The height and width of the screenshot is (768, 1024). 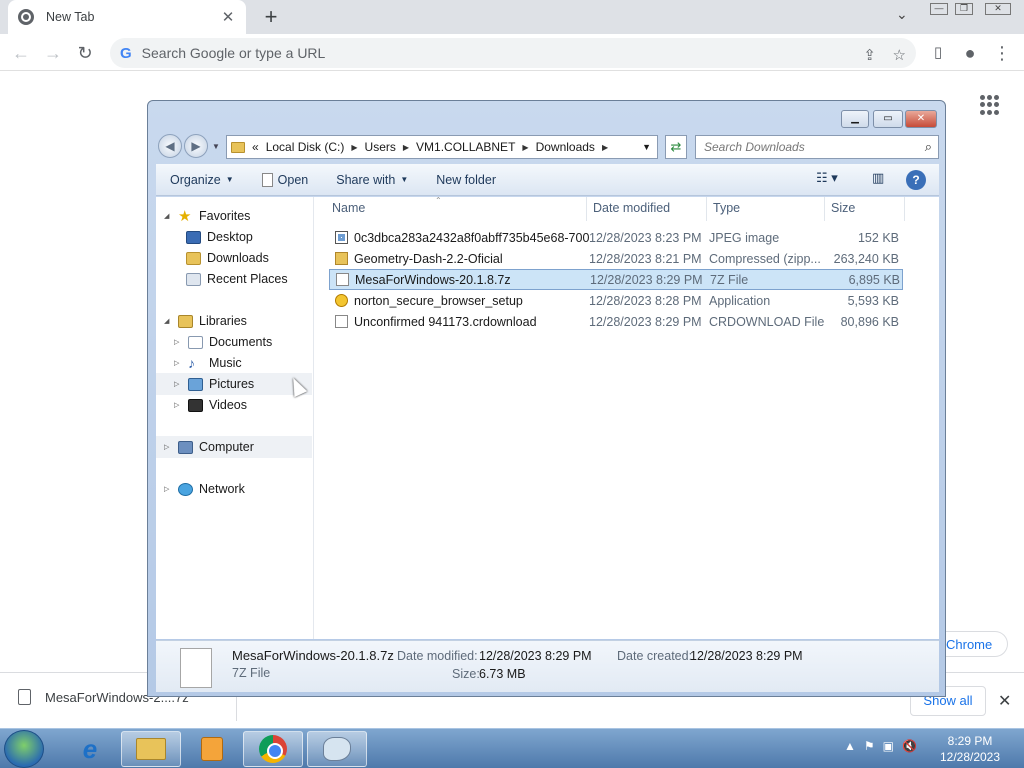 I want to click on back-icon: ←, so click(x=21, y=53).